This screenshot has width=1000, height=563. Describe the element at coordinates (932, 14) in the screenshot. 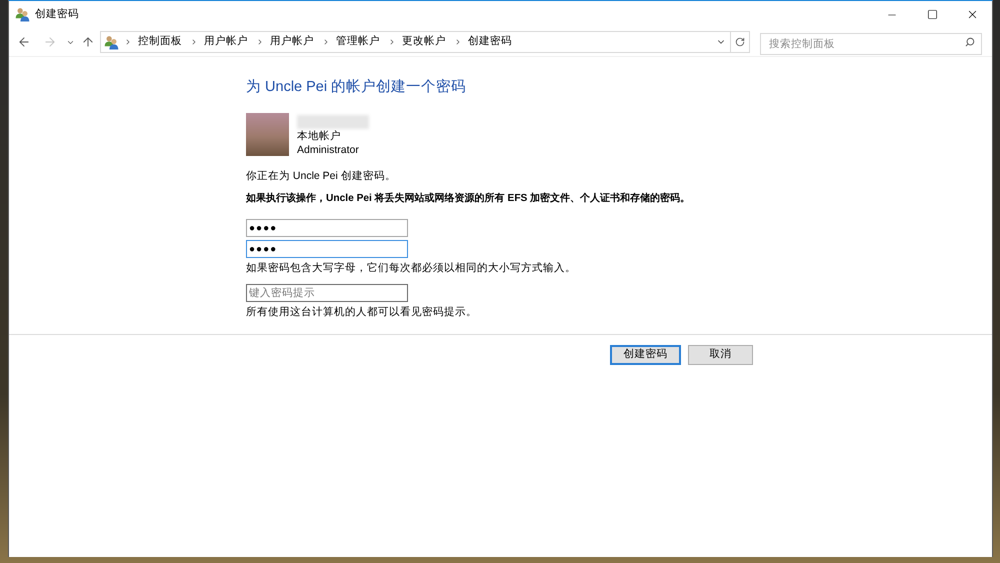

I see `maximize-icon` at that location.